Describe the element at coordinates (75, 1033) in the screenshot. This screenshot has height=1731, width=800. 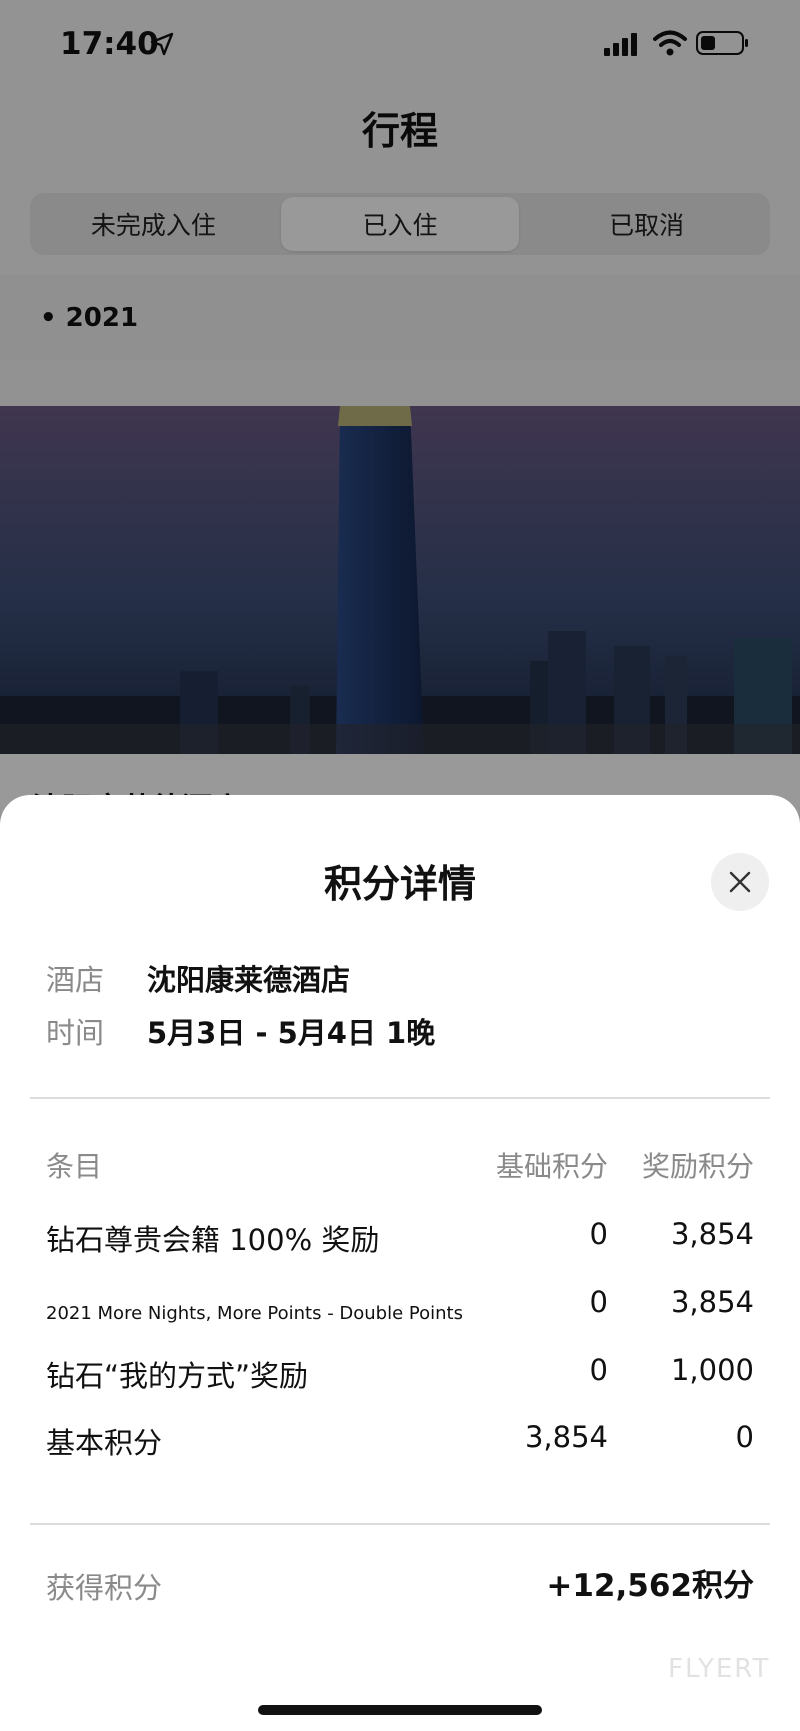
I see `time-label: 时间` at that location.